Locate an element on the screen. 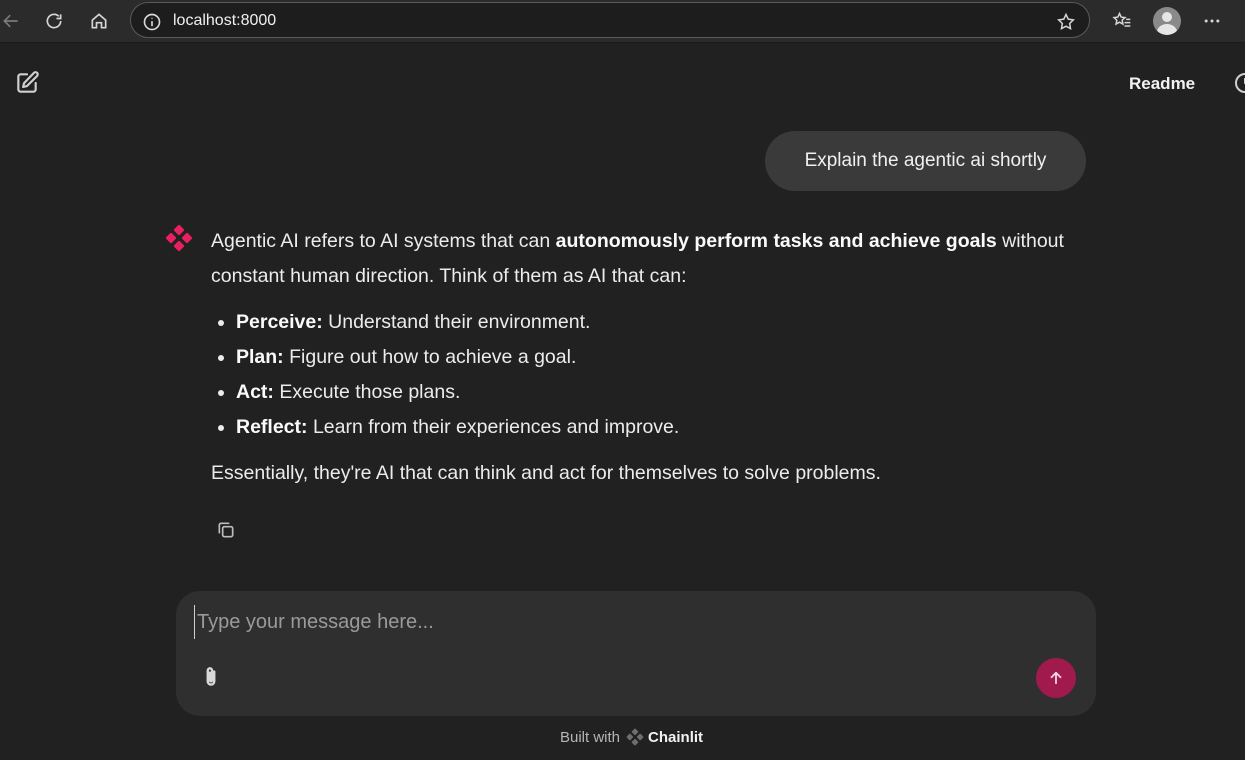  send-button is located at coordinates (1056, 678).